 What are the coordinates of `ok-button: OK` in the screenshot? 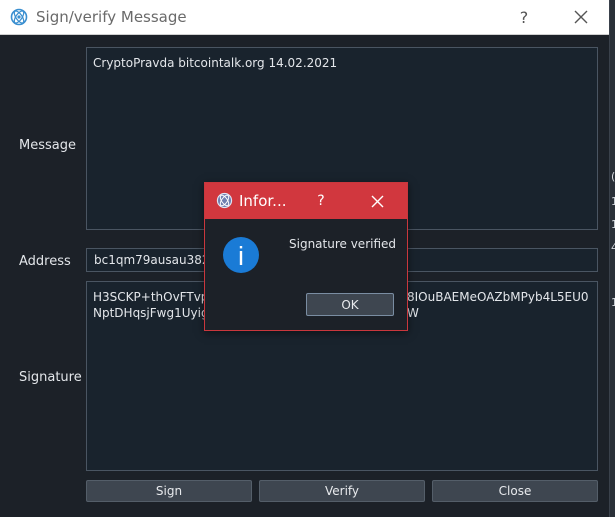 It's located at (350, 304).